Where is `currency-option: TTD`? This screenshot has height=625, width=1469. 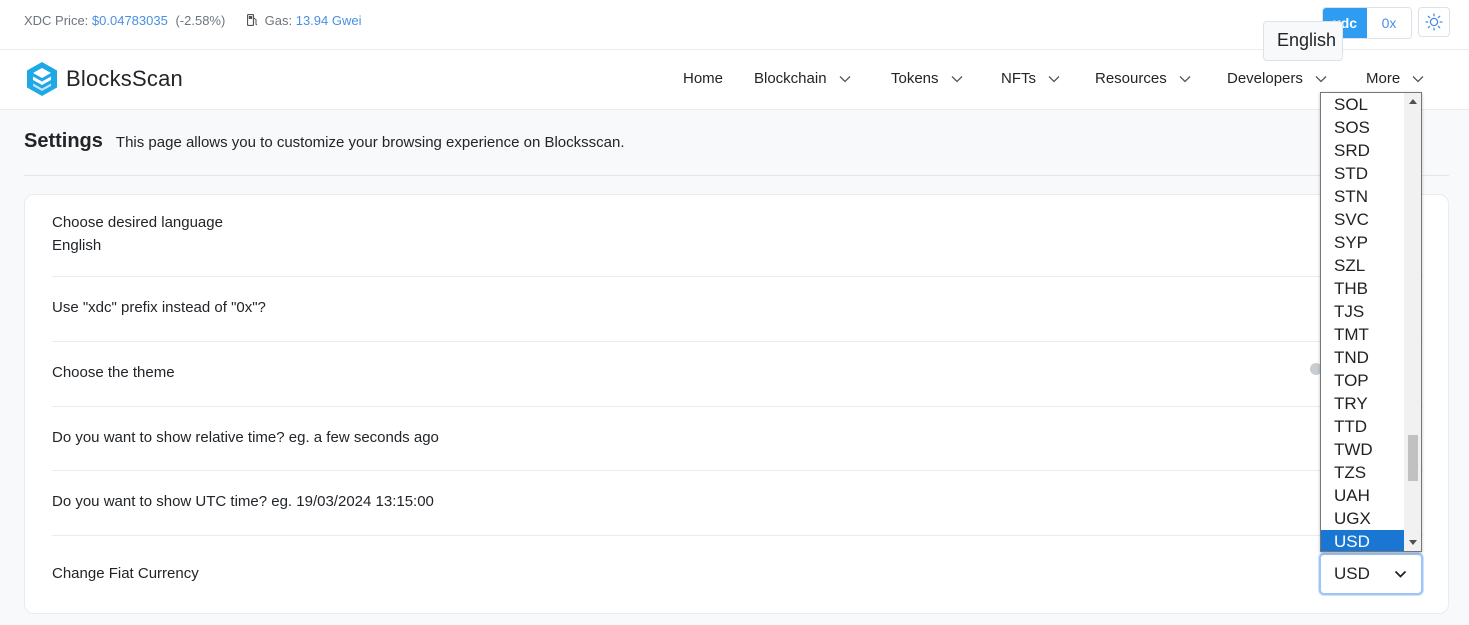 currency-option: TTD is located at coordinates (1363, 426).